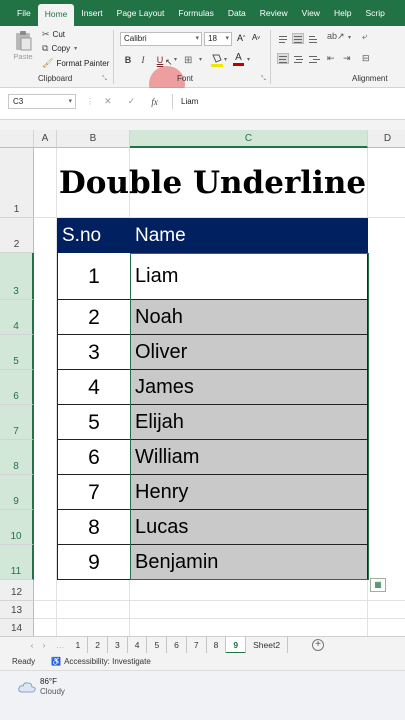 The width and height of the screenshot is (405, 720). I want to click on merge-center-icon: ⊟, so click(366, 58).